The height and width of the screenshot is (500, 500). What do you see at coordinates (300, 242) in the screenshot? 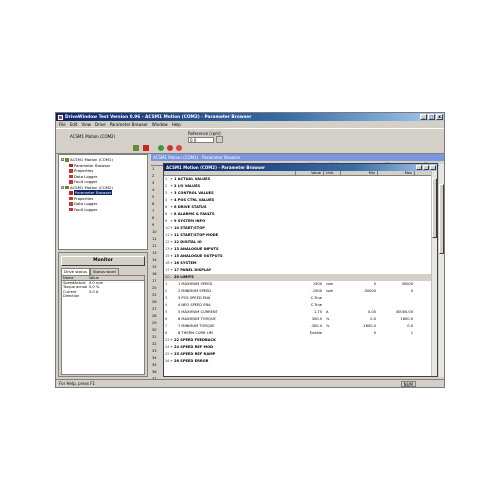
I see `parameter-group-row: 12 +12 DIGITAL IO` at bounding box center [300, 242].